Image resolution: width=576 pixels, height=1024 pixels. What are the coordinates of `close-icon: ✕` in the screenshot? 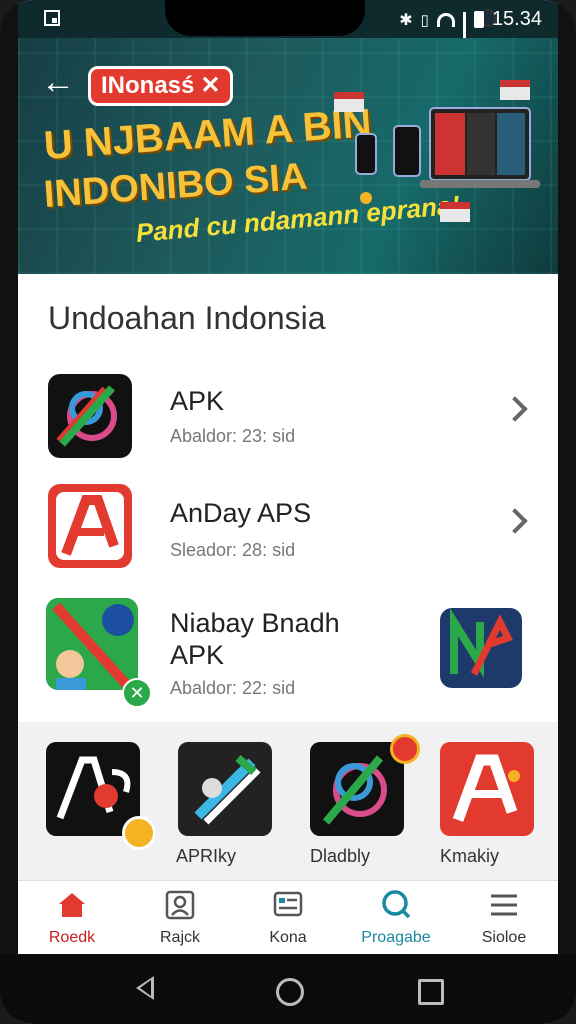 It's located at (210, 86).